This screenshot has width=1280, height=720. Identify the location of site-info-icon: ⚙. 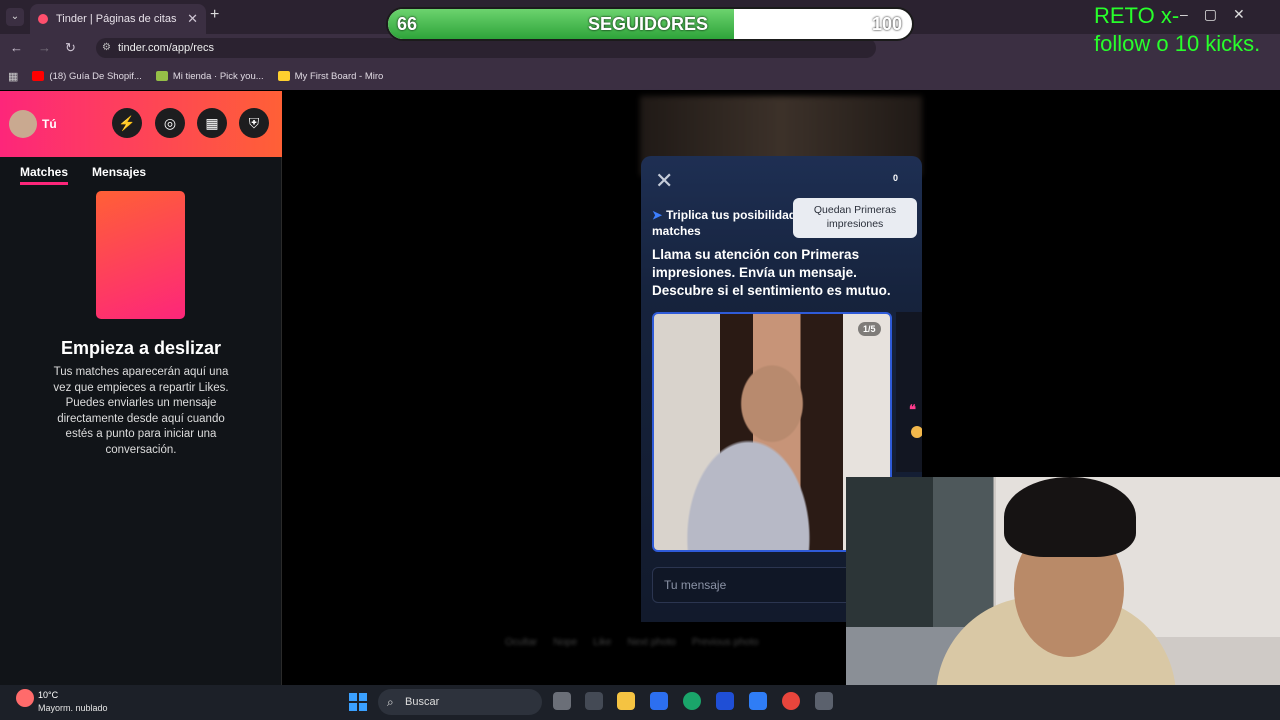
(106, 48).